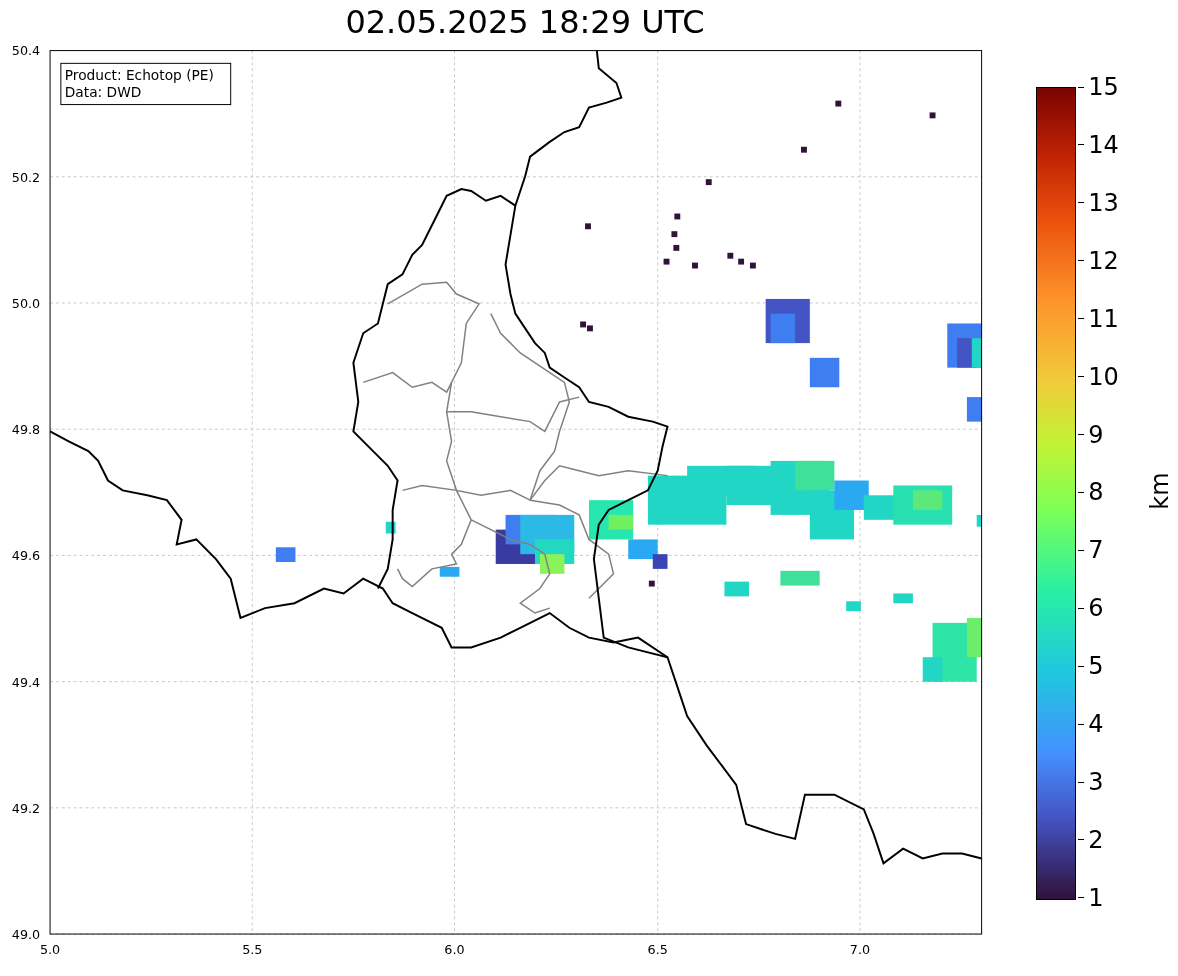 The width and height of the screenshot is (1178, 976). What do you see at coordinates (1096, 897) in the screenshot?
I see `colorbar-tick-label: 1` at bounding box center [1096, 897].